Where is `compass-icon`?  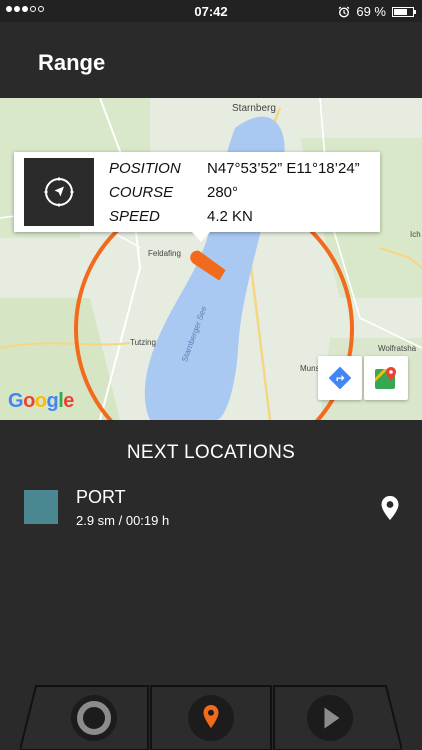
compass-icon is located at coordinates (59, 192).